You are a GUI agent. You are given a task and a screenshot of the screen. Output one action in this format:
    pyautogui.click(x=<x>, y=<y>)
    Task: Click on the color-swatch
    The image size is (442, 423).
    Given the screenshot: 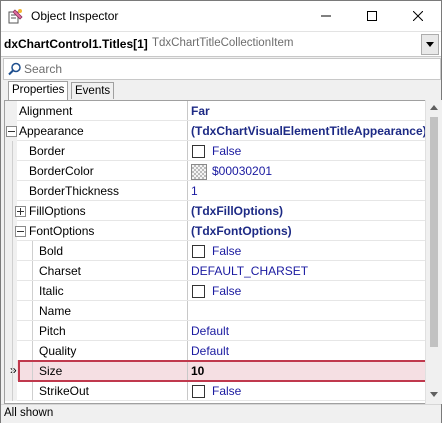 What is the action you would take?
    pyautogui.click(x=199, y=172)
    